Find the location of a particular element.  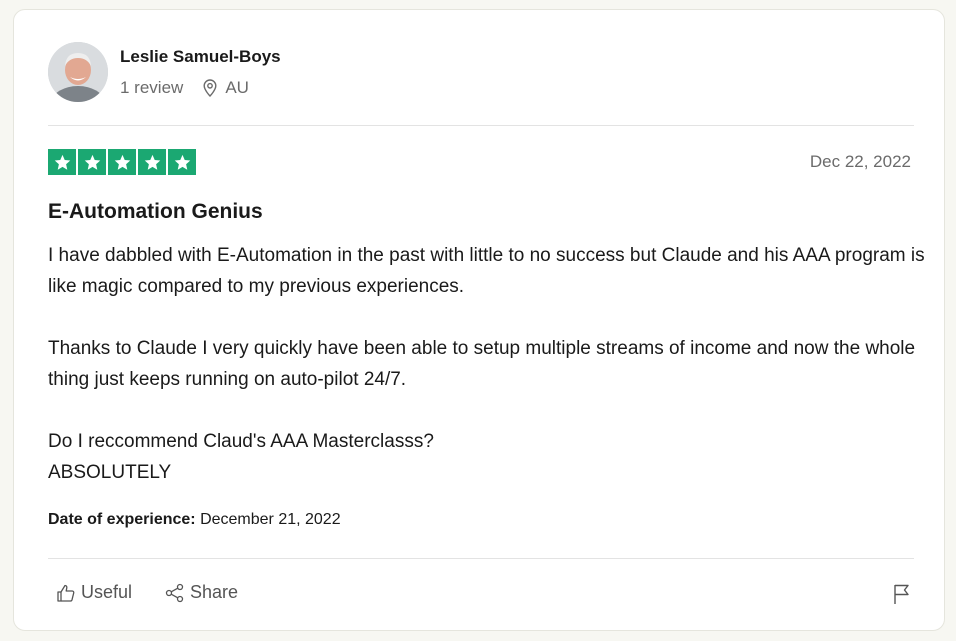

review-actions: Useful Share is located at coordinates (147, 592).